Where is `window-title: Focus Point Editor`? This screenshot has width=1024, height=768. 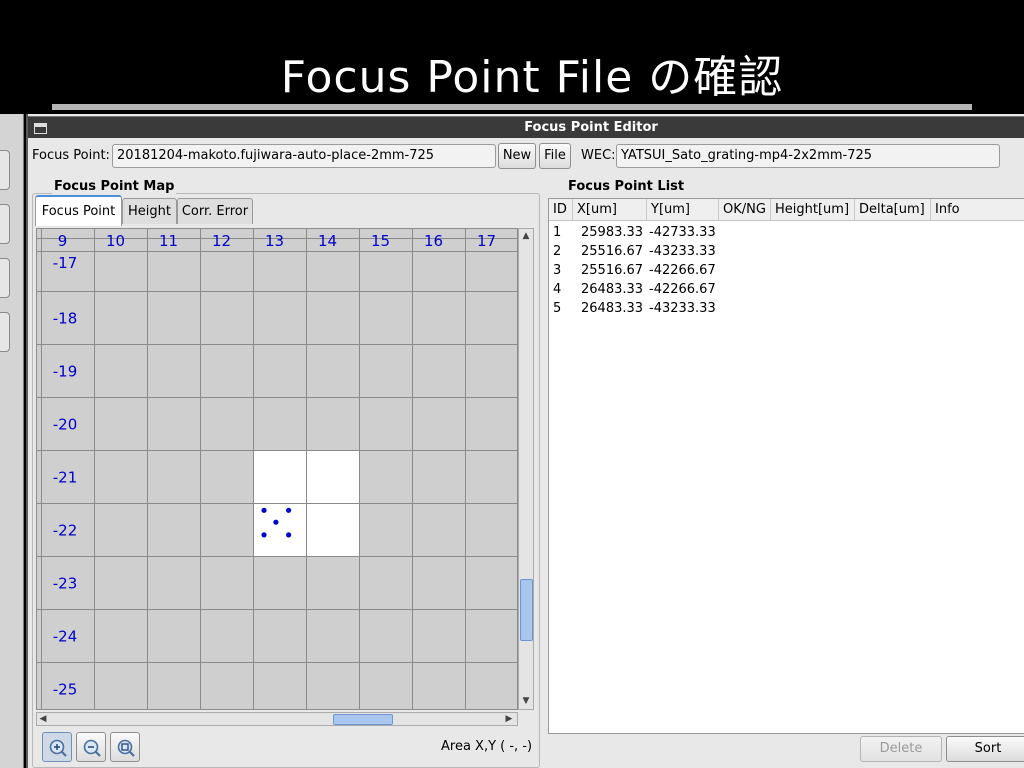 window-title: Focus Point Editor is located at coordinates (591, 127).